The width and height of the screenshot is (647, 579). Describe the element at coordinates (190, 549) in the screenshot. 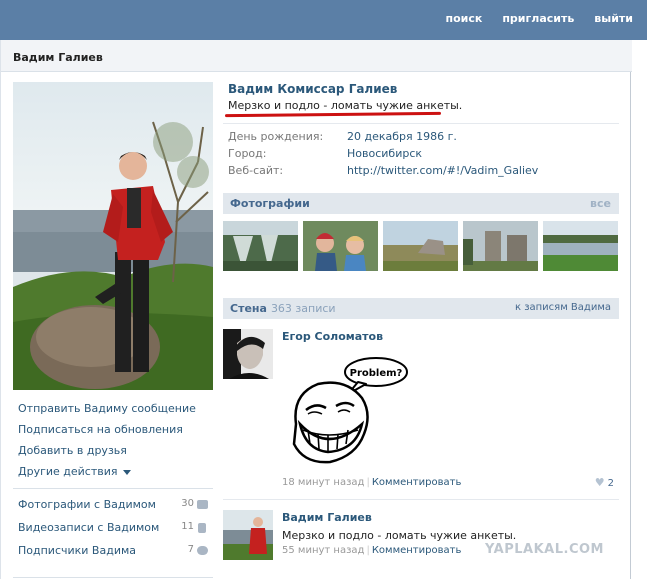

I see `subscribers-count: 7` at that location.